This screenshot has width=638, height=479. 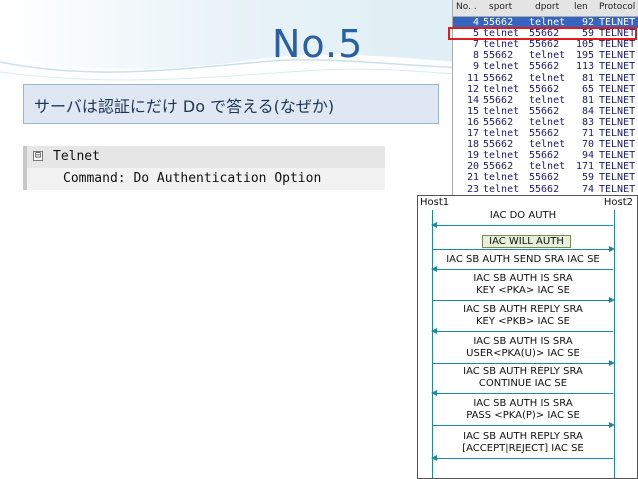 I want to click on collapse-icon: ⊟, so click(x=38, y=156).